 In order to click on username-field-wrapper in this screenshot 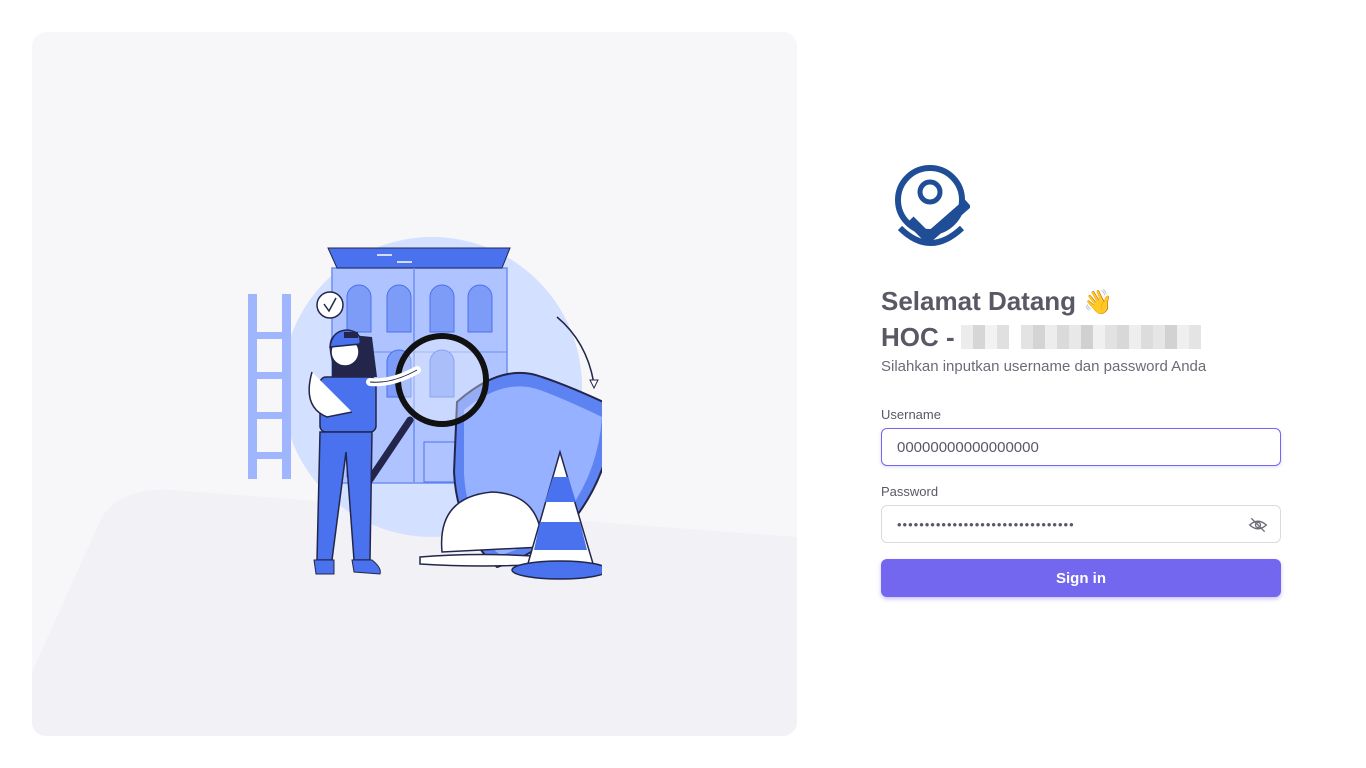, I will do `click(1081, 447)`.